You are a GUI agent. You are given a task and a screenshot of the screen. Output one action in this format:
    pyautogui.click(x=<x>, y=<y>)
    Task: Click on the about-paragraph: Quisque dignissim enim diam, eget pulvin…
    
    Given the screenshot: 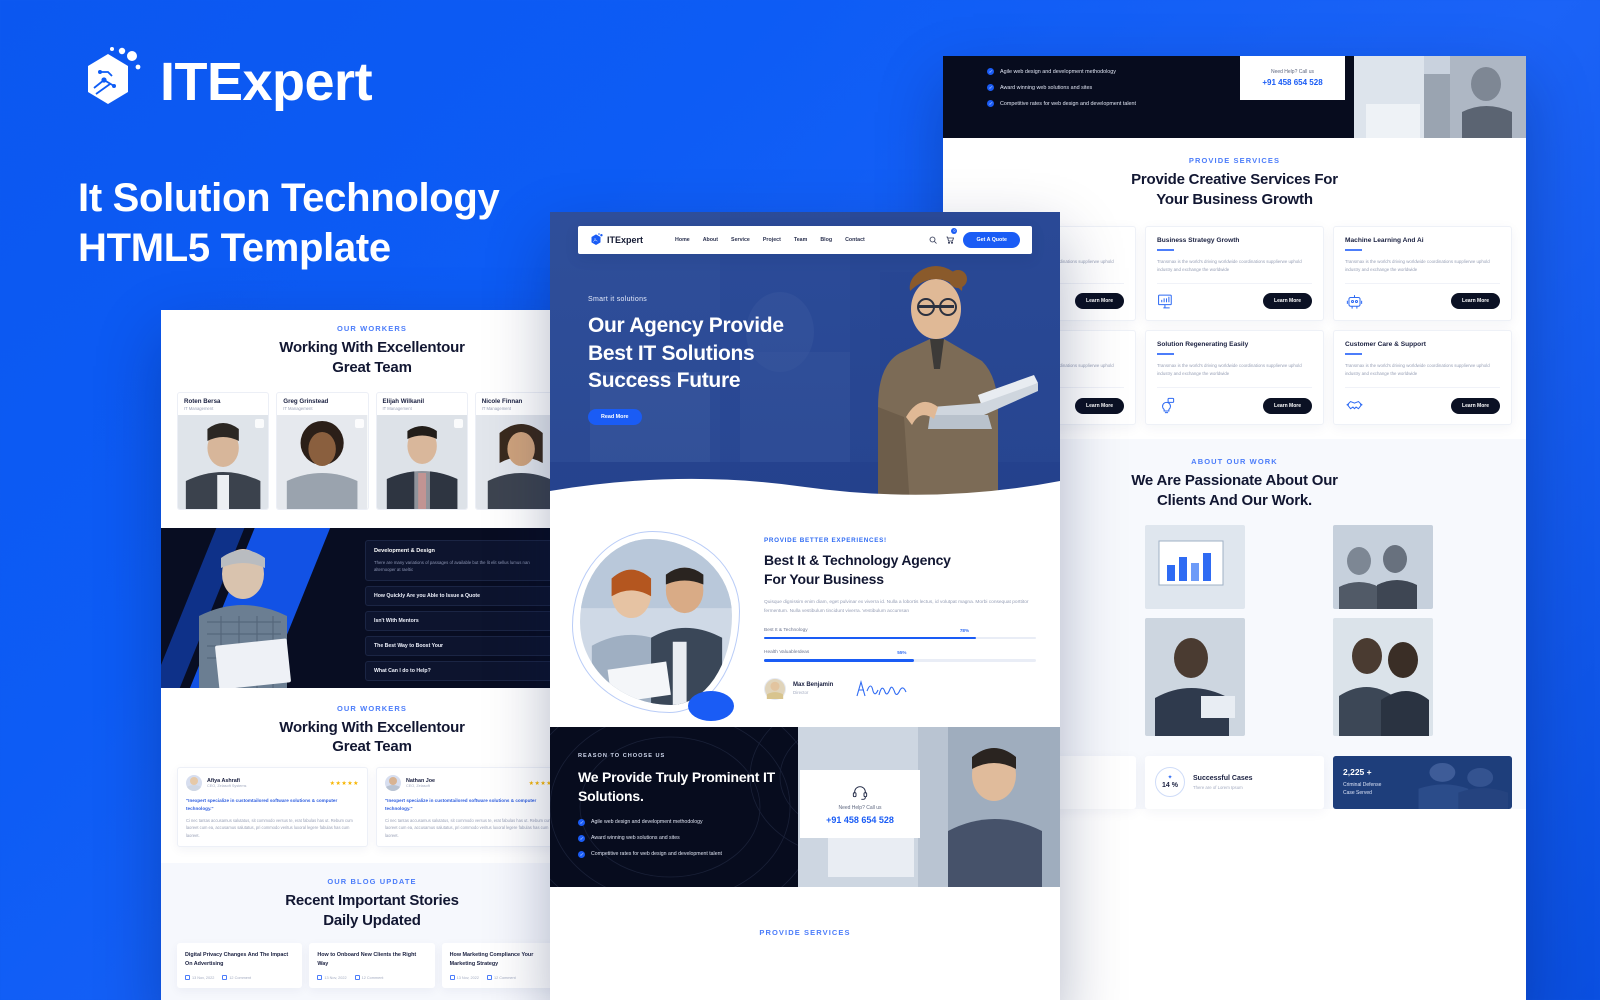 What is the action you would take?
    pyautogui.click(x=896, y=607)
    